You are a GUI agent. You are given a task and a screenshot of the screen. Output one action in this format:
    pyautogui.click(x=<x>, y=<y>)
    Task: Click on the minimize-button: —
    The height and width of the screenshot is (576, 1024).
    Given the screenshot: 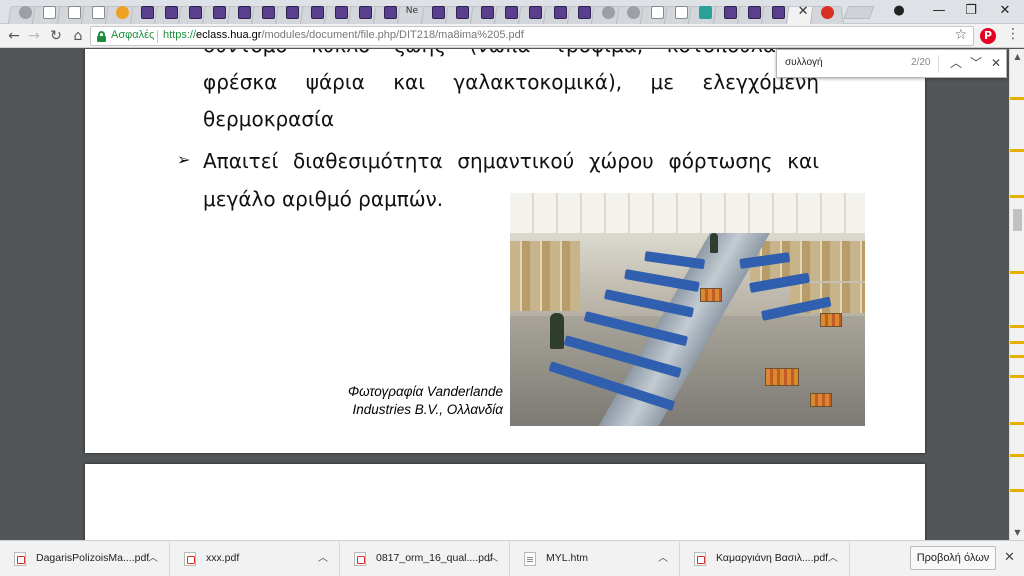 What is the action you would take?
    pyautogui.click(x=939, y=11)
    